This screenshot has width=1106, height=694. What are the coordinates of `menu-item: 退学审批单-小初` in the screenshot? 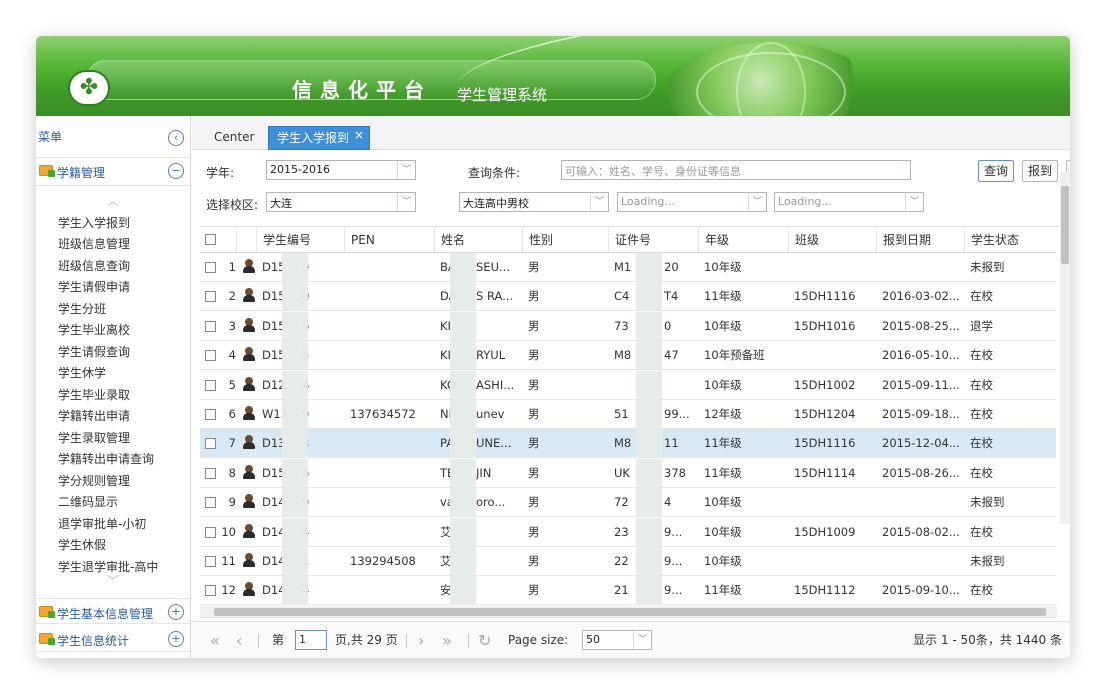 It's located at (102, 523).